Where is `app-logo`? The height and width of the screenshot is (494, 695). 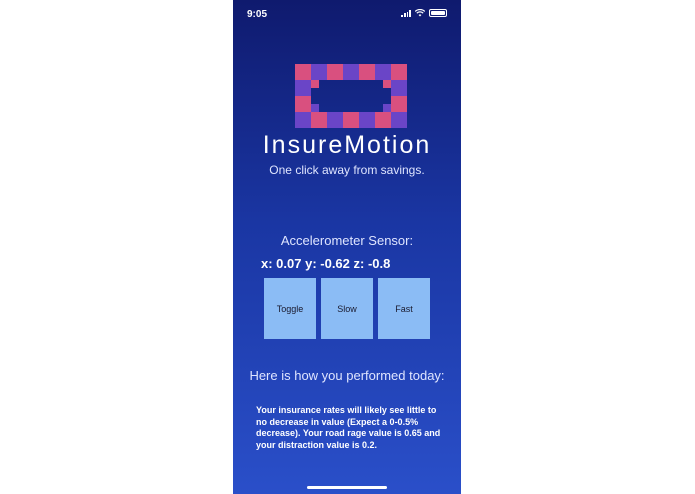 app-logo is located at coordinates (351, 96).